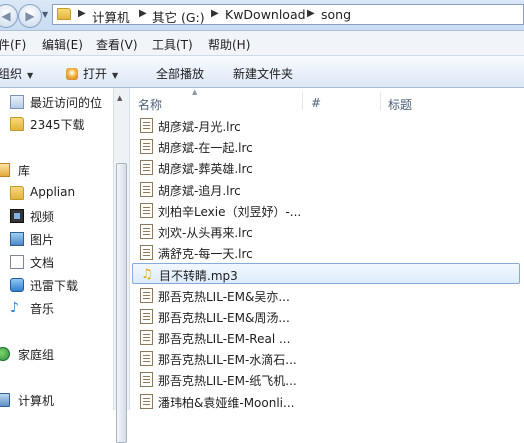  Describe the element at coordinates (17, 239) in the screenshot. I see `picture-icon` at that location.